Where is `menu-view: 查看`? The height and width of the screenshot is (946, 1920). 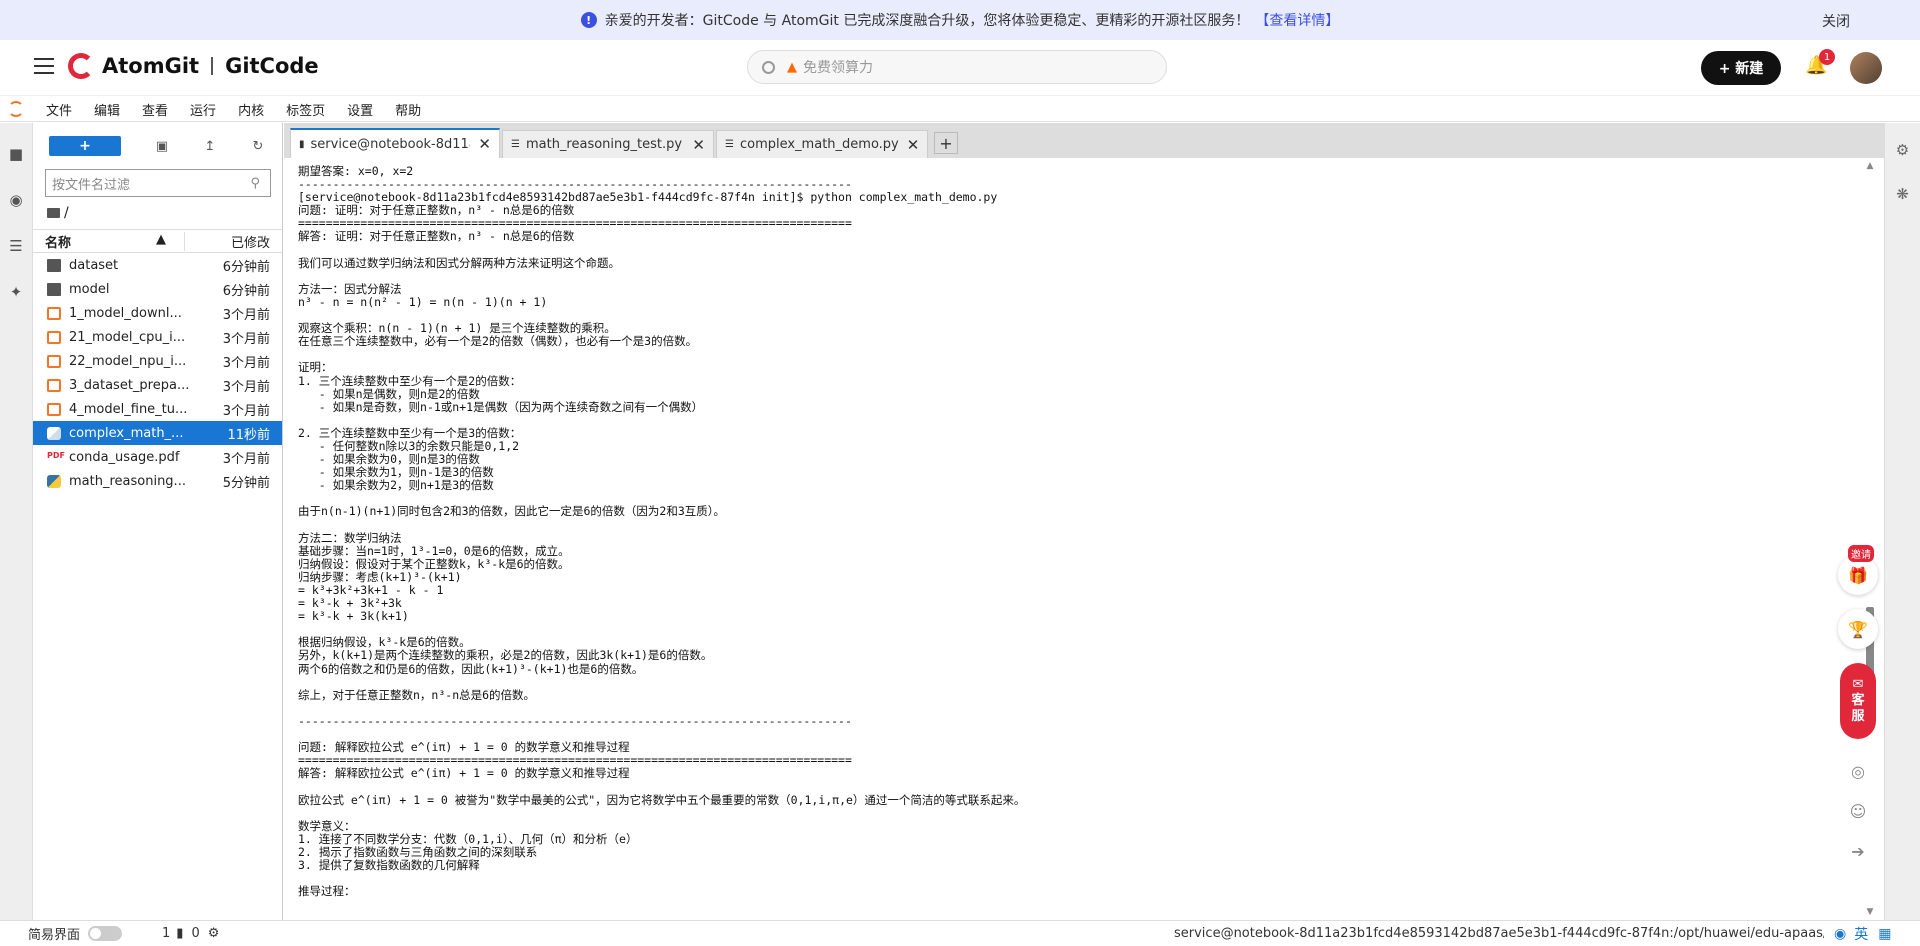 menu-view: 查看 is located at coordinates (155, 109).